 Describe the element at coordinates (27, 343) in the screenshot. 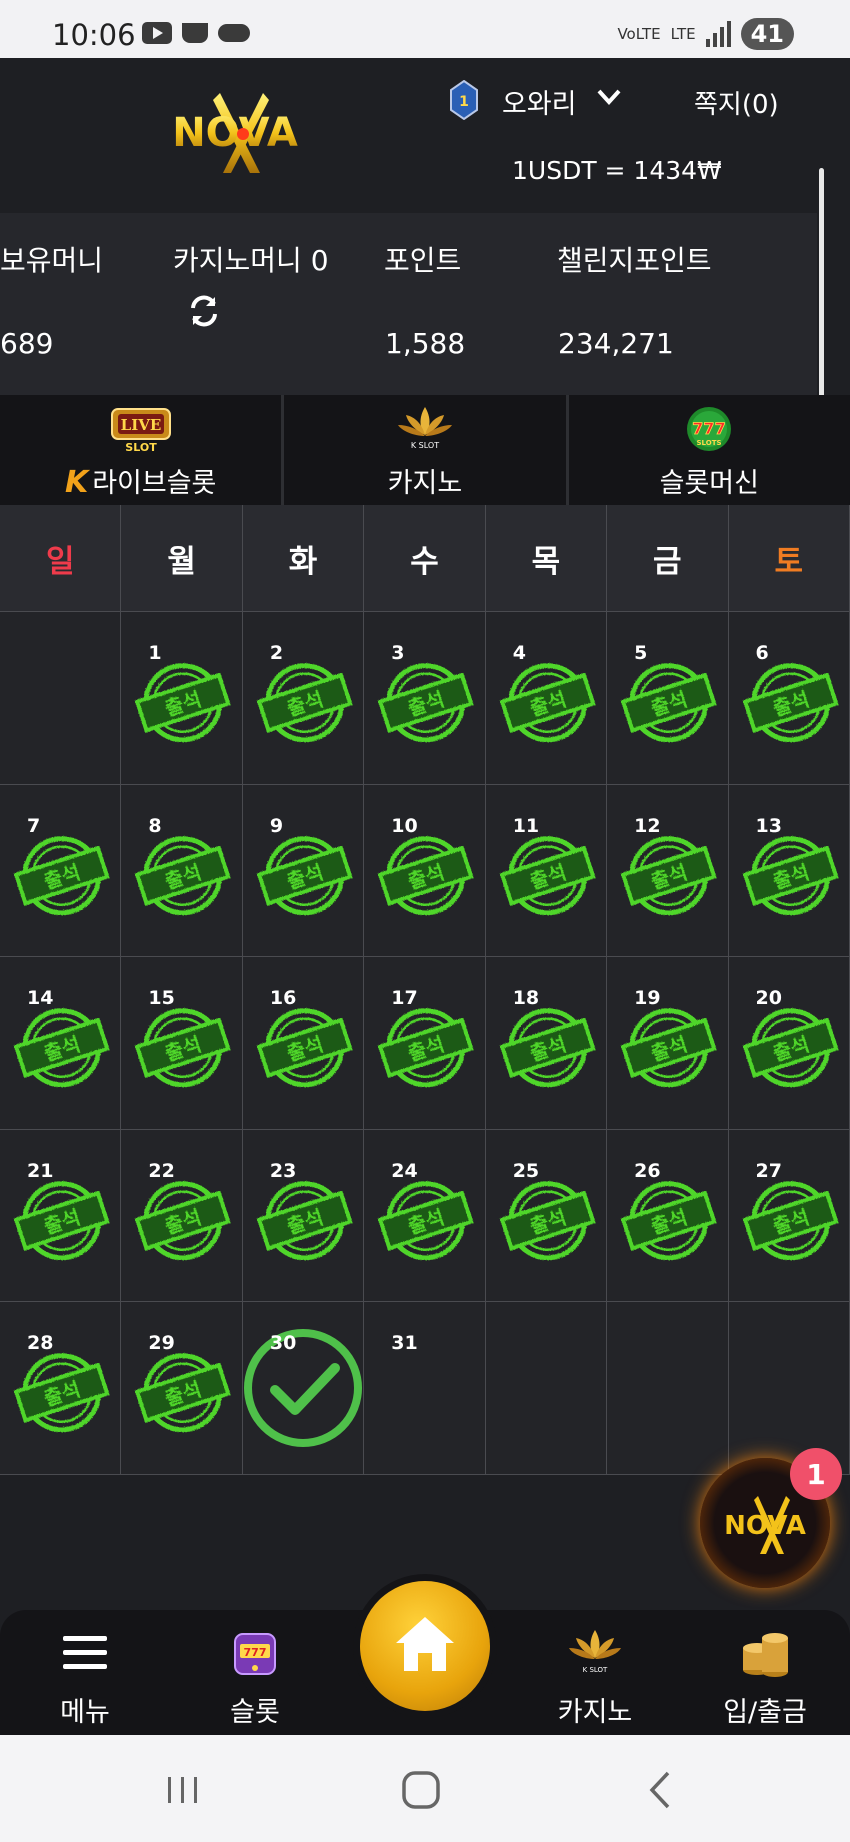

I see `holding-money-value: 689` at that location.